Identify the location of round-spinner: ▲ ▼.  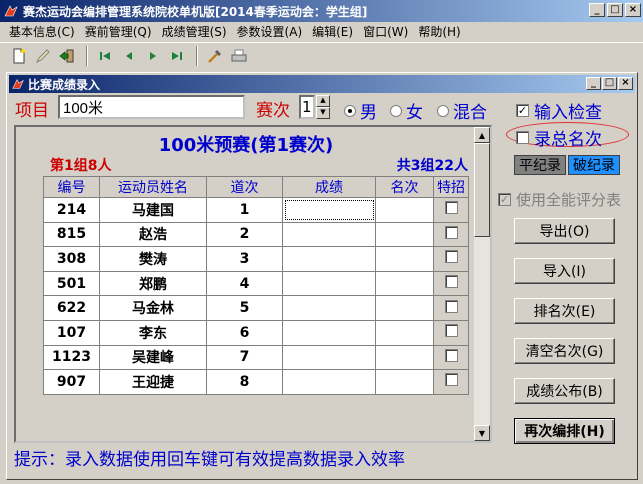
(323, 107).